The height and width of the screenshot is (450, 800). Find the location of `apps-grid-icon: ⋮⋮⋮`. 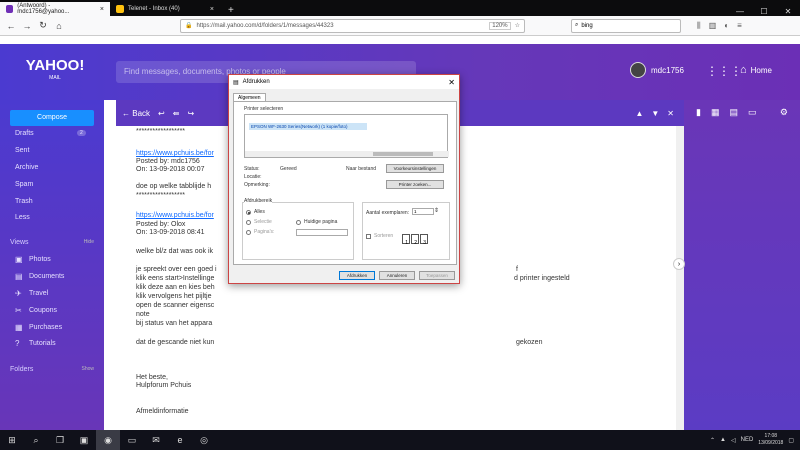

apps-grid-icon: ⋮⋮⋮ is located at coordinates (724, 71).